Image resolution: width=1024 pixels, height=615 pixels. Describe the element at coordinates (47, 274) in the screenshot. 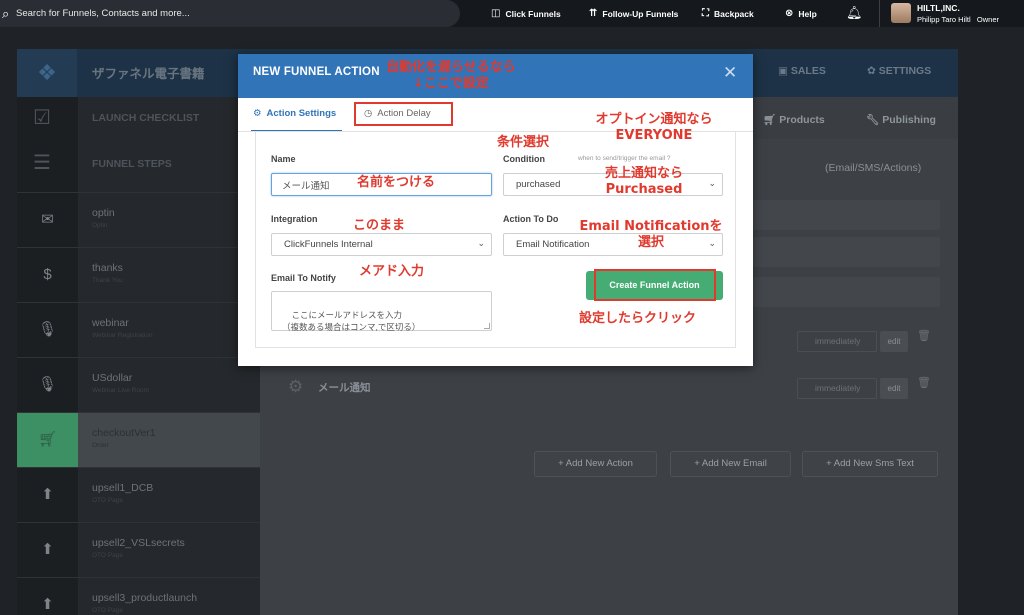

I see `dollar-icon: $` at that location.